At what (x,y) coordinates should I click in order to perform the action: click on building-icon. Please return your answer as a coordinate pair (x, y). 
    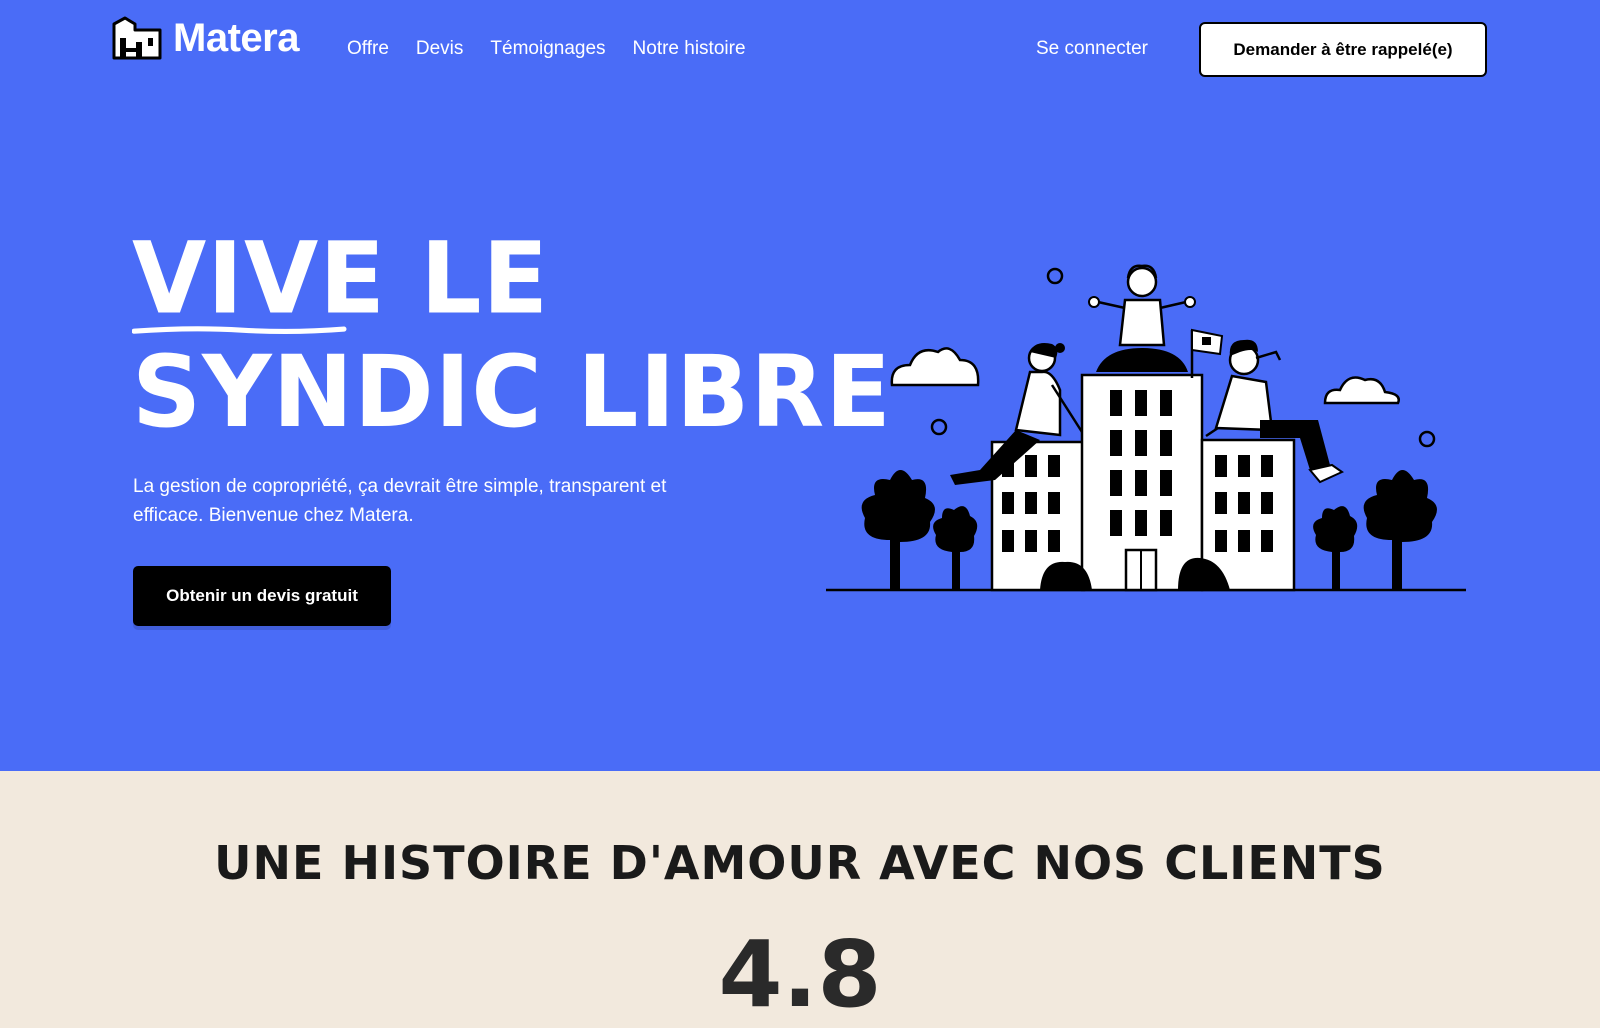
    Looking at the image, I should click on (137, 38).